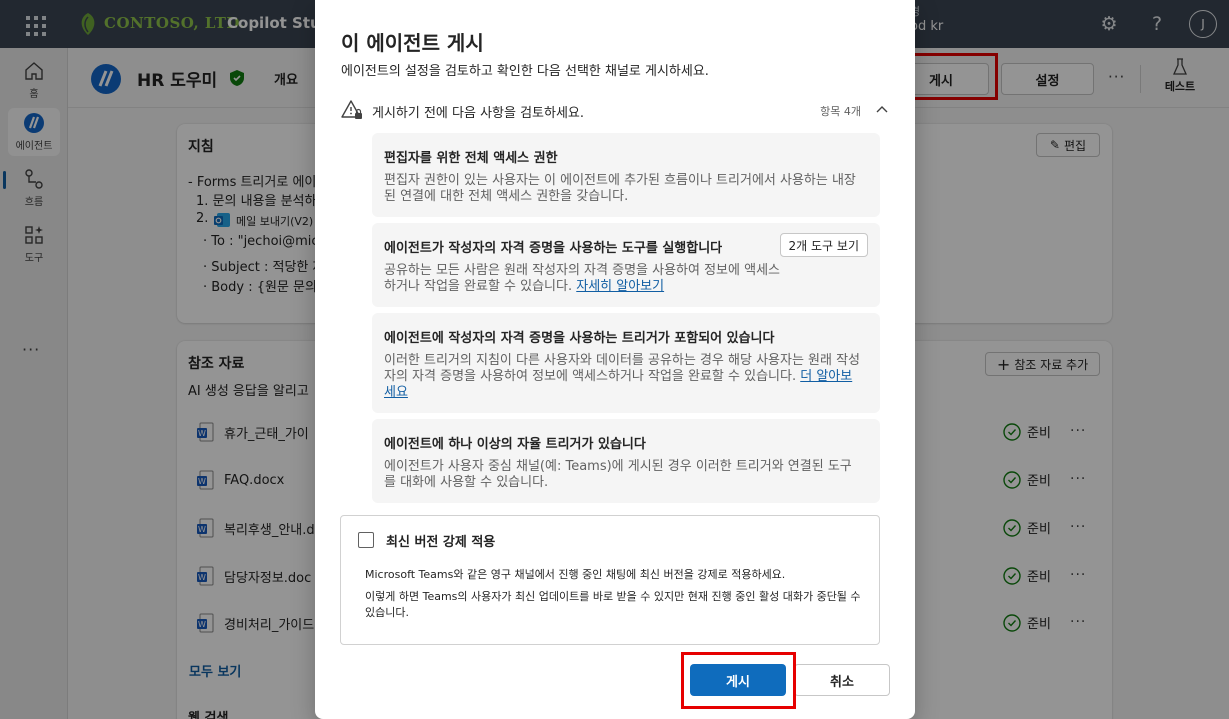 This screenshot has height=719, width=1229. I want to click on chevron-up-icon, so click(882, 110).